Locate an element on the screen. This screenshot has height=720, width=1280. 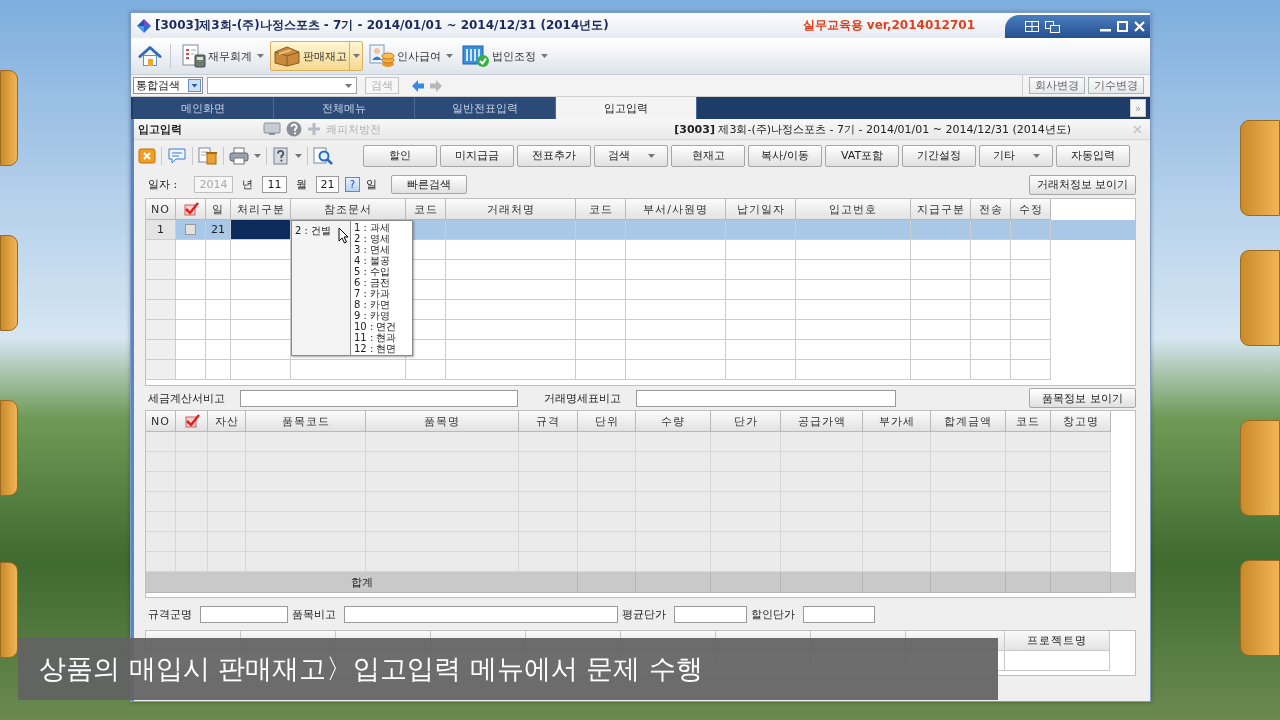
trash-icon is located at coordinates (208, 155).